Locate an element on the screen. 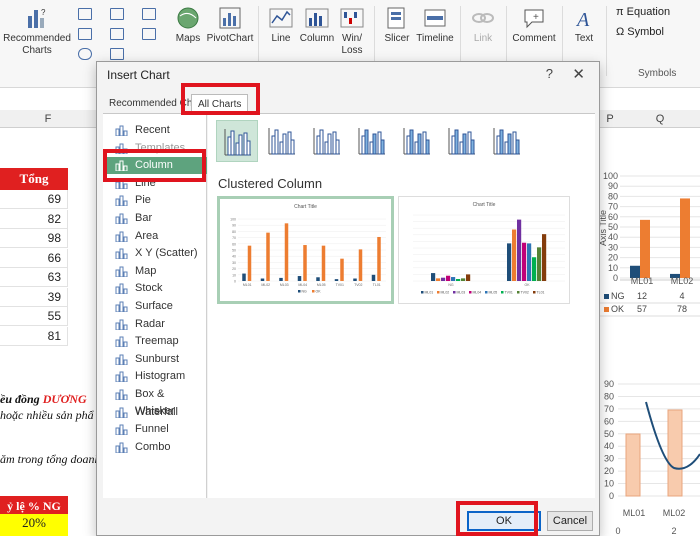  chart-type-recent: Recent is located at coordinates (155, 130).